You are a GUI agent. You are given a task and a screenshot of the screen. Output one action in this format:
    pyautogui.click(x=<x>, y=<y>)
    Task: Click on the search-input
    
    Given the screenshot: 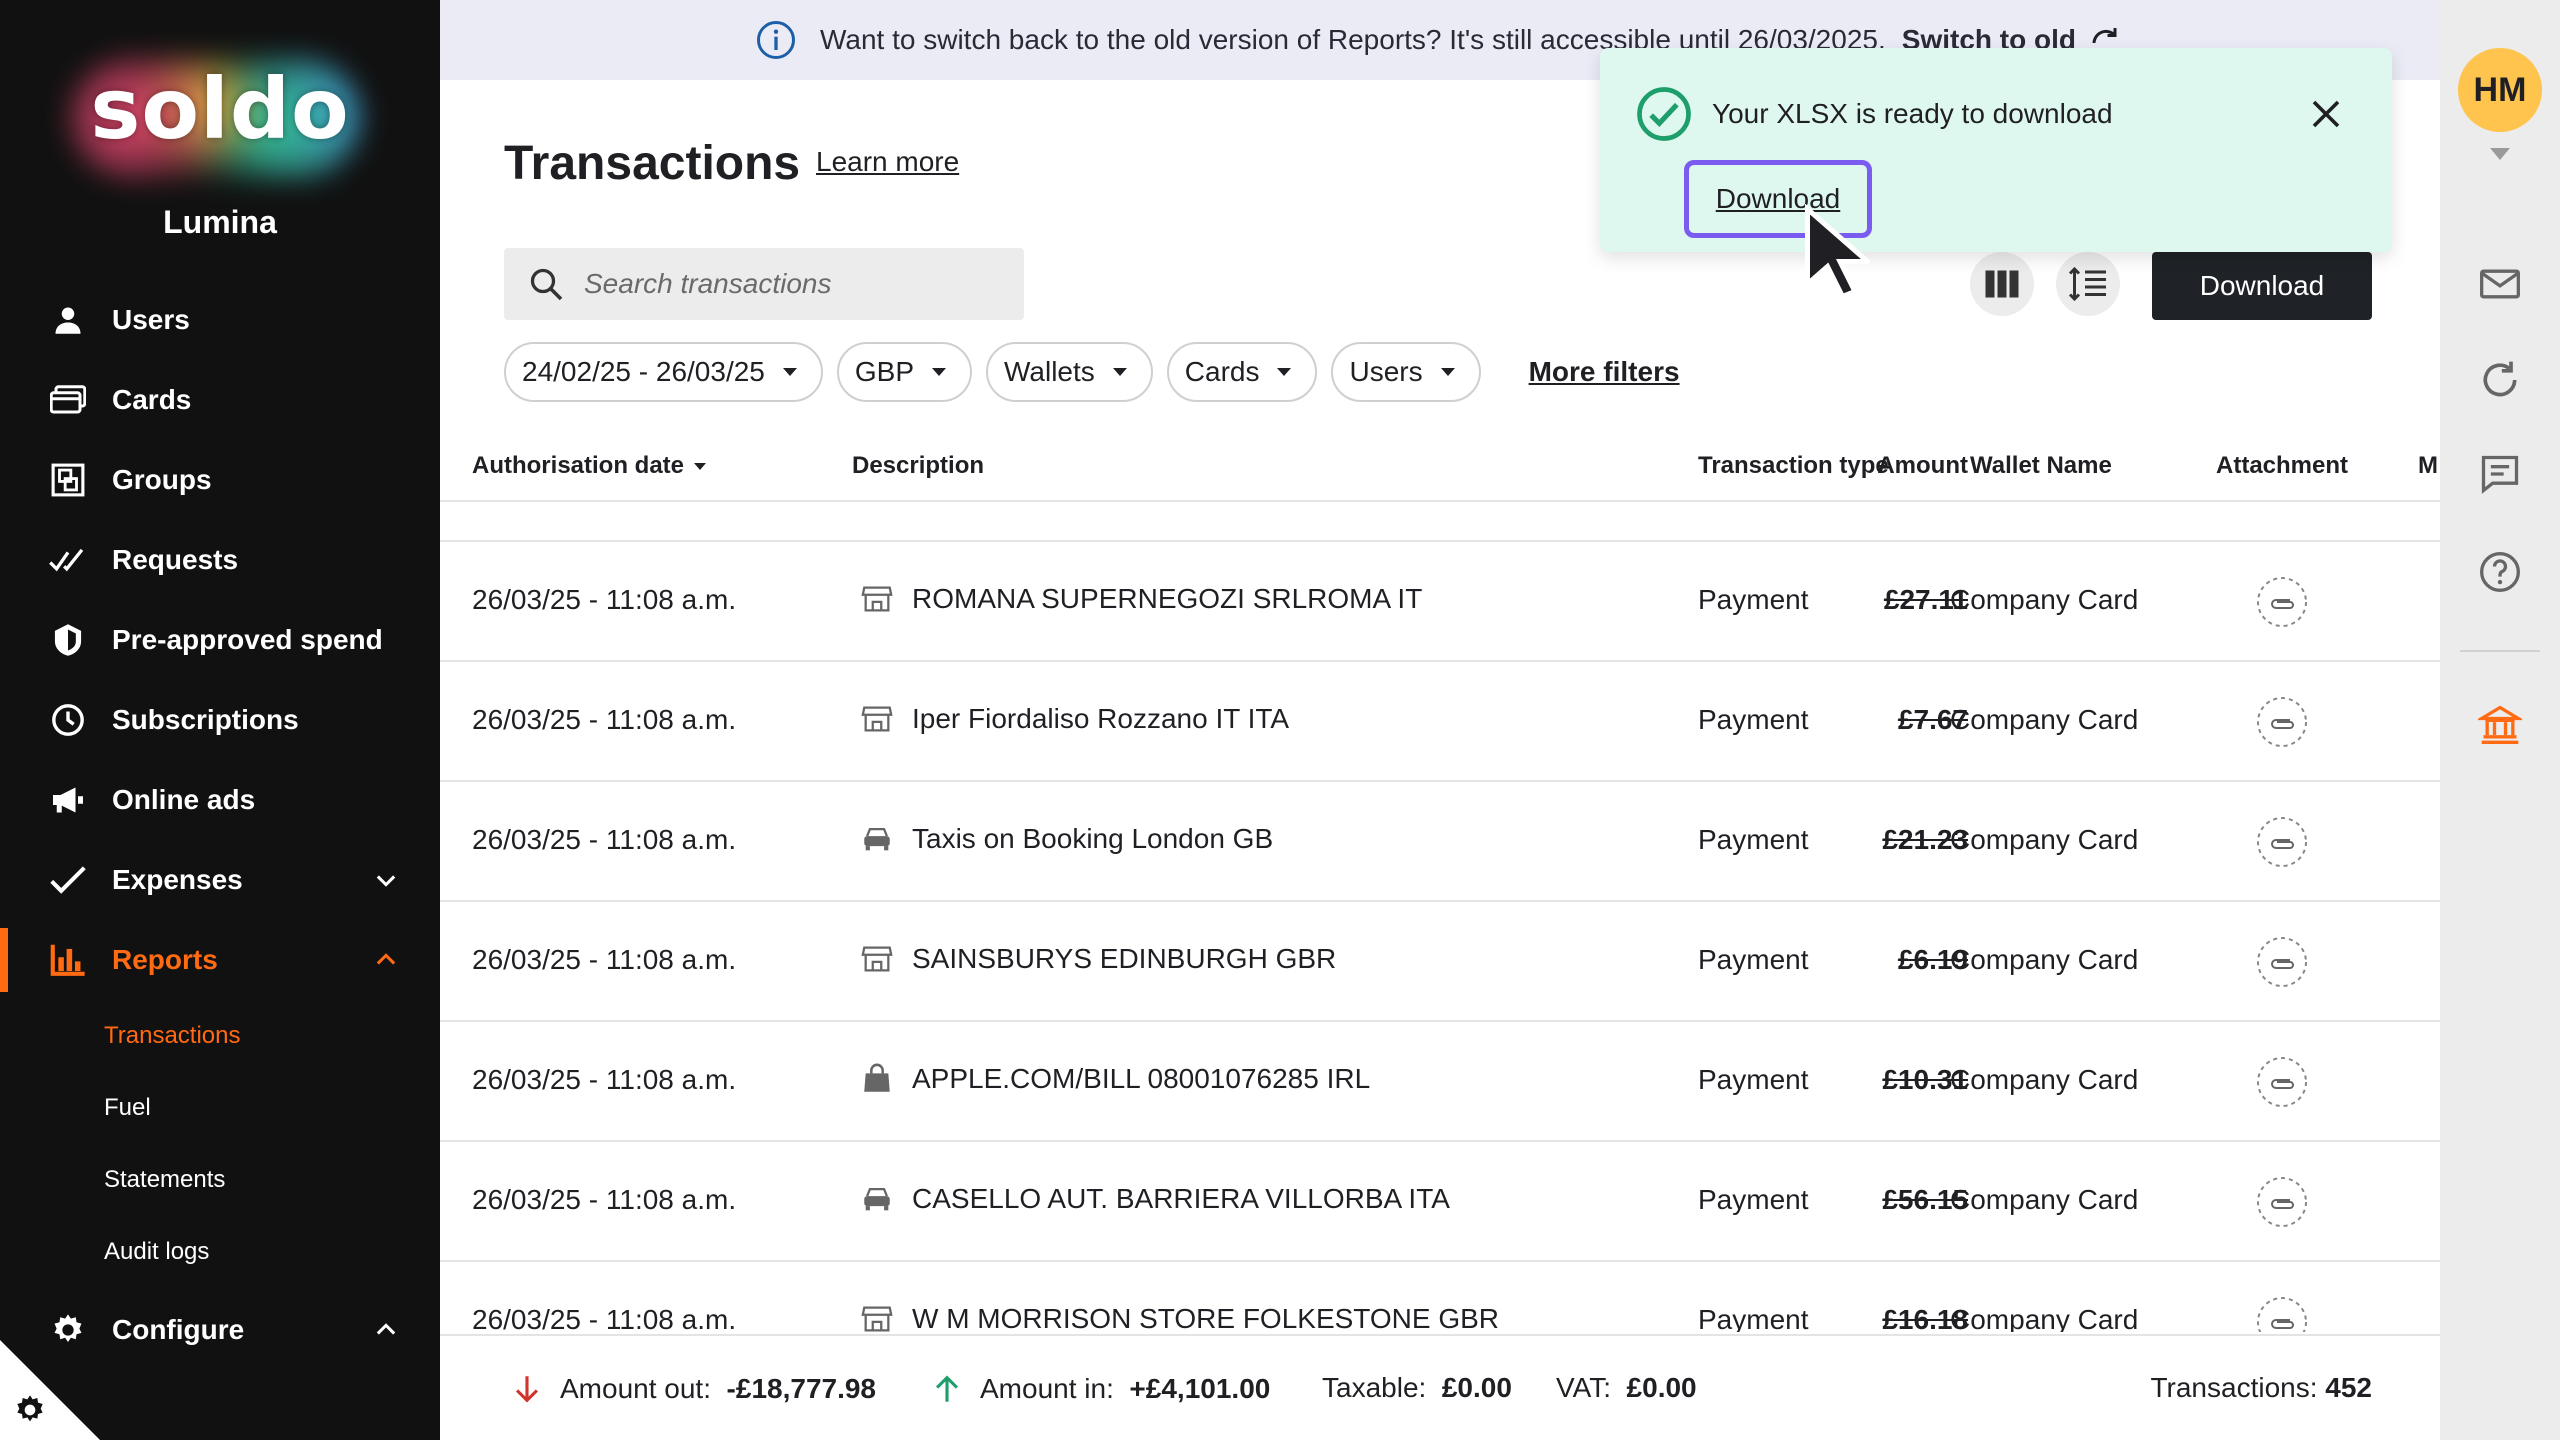 What is the action you would take?
    pyautogui.click(x=794, y=284)
    